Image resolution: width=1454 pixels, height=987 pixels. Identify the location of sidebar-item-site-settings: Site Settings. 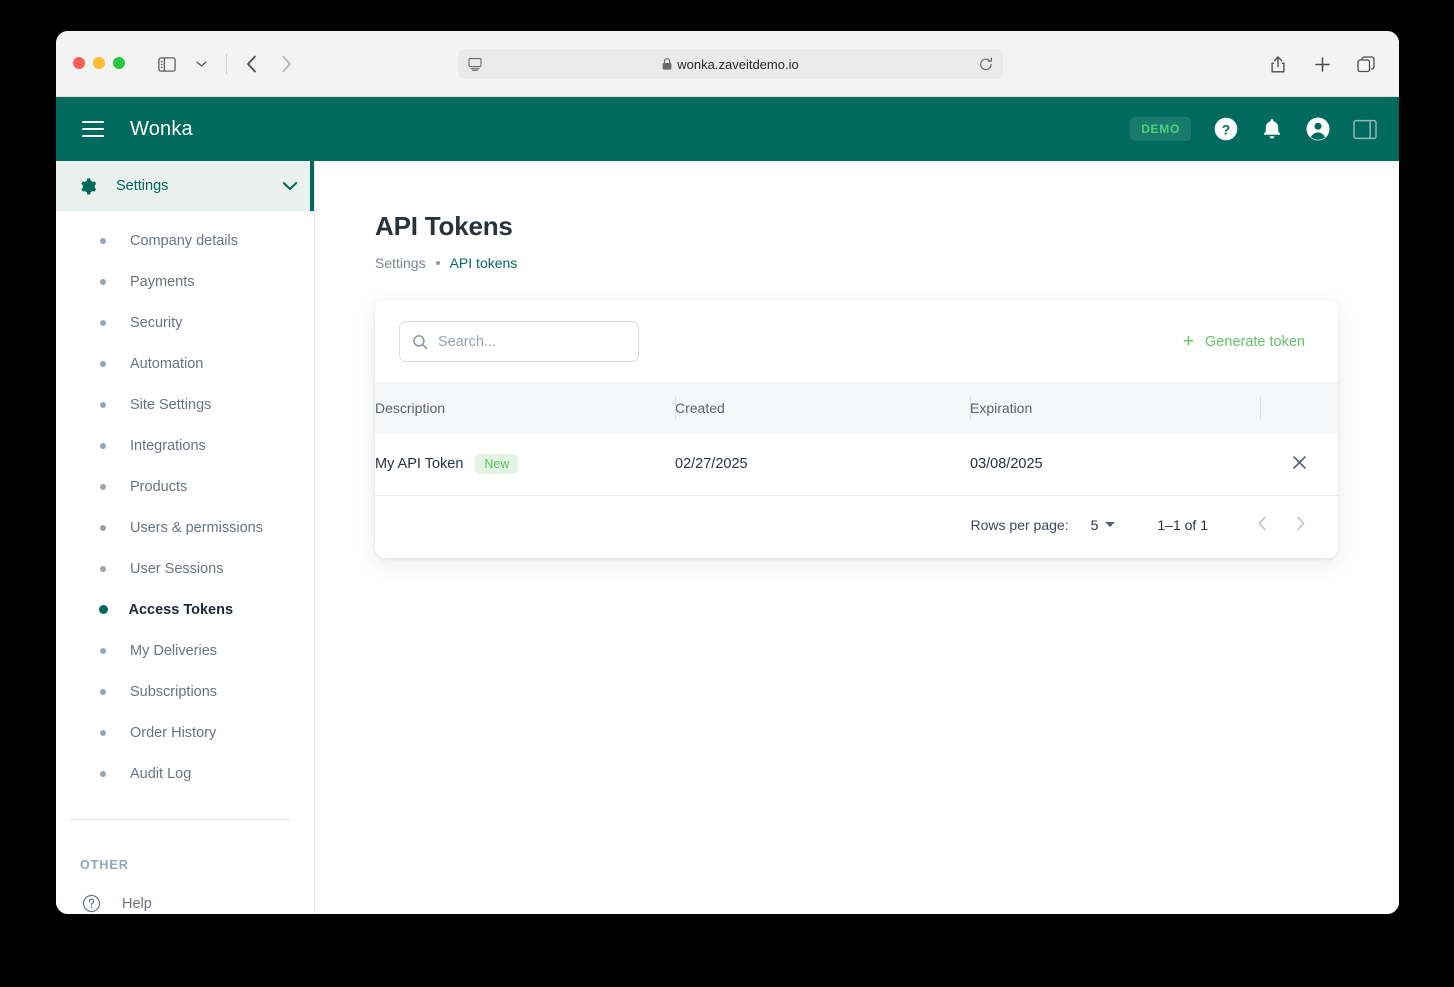
(185, 404).